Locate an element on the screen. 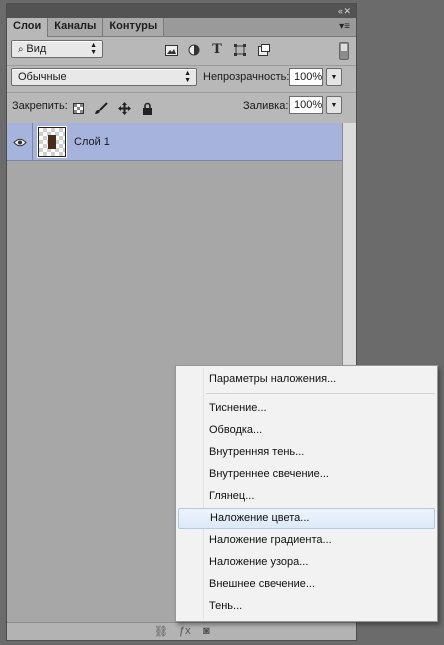 This screenshot has height=645, width=444. lock-position-icon is located at coordinates (124, 108).